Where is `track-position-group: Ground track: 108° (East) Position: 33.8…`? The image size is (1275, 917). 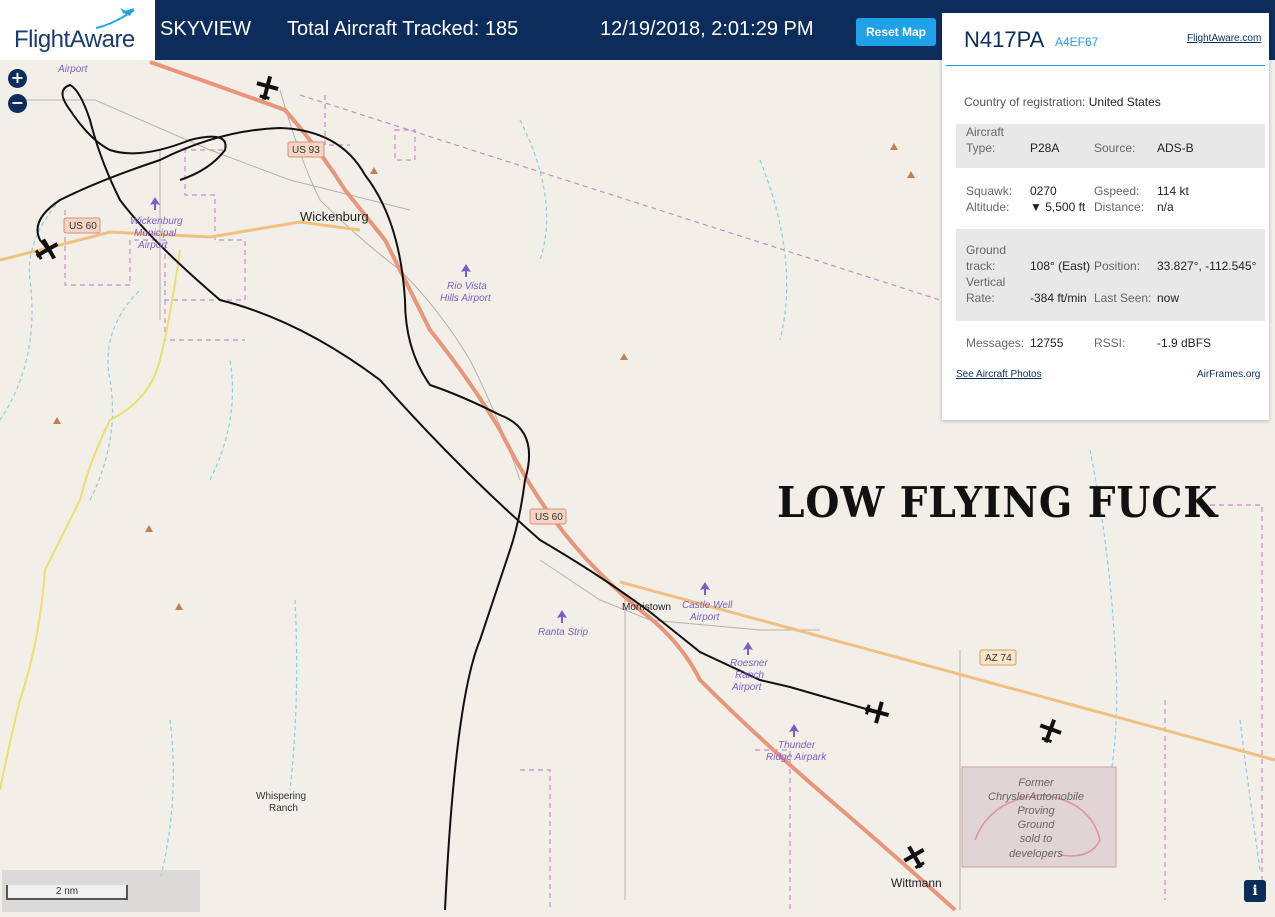
track-position-group: Ground track: 108° (East) Position: 33.8… is located at coordinates (1110, 275).